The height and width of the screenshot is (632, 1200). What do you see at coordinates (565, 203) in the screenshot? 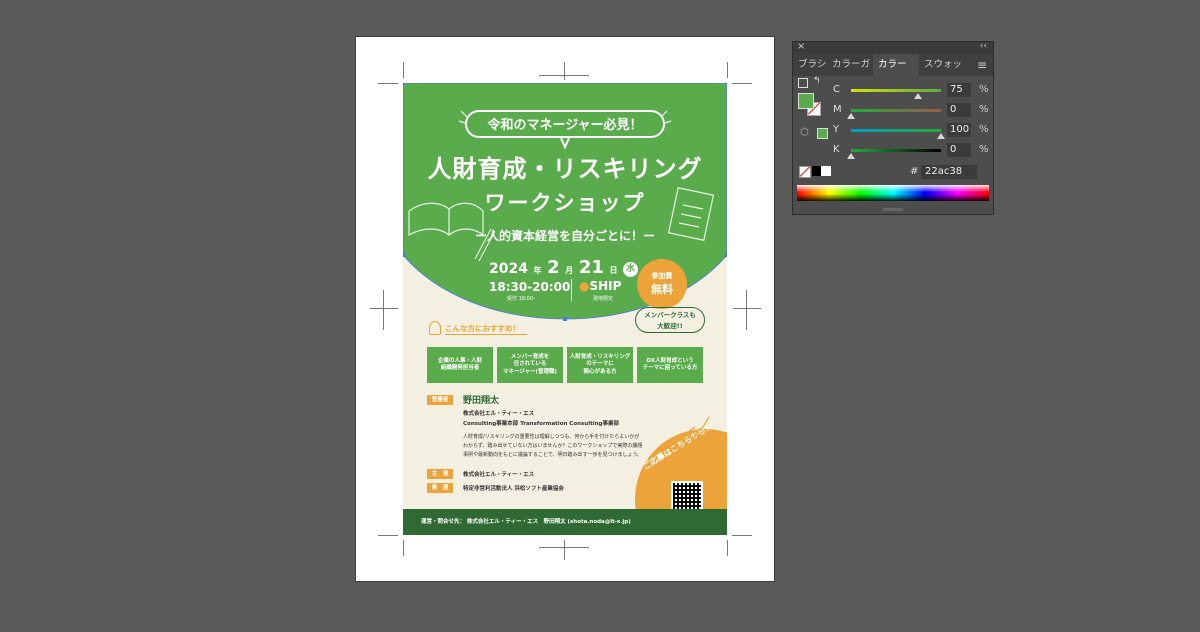
I see `title-line-2: ワークショップ` at bounding box center [565, 203].